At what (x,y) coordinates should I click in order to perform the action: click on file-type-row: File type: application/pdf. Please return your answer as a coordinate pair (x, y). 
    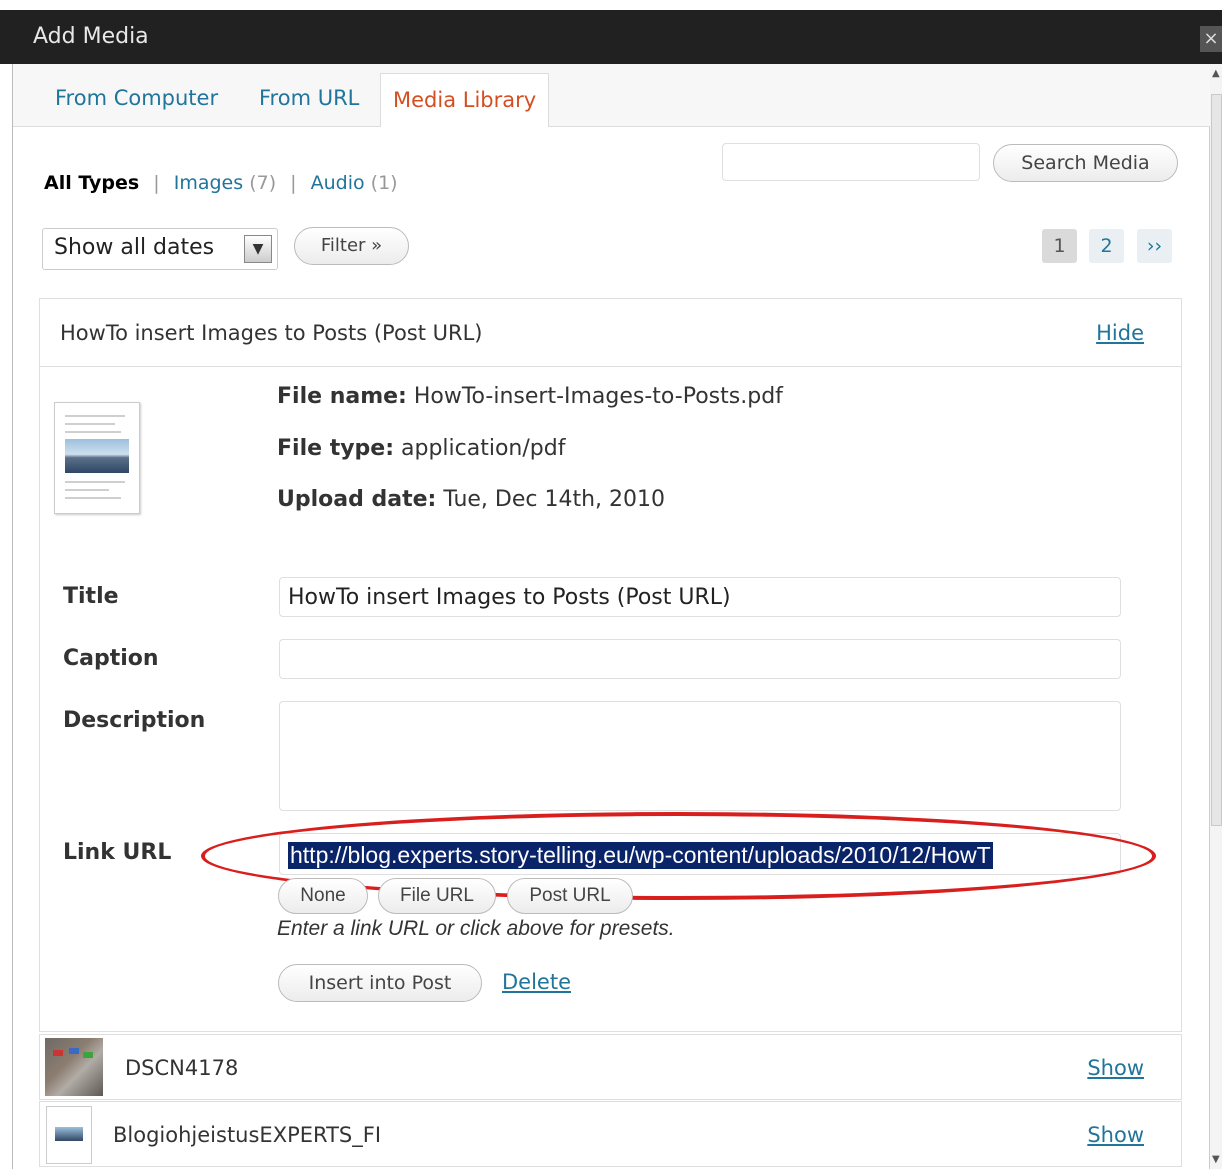
    Looking at the image, I should click on (421, 448).